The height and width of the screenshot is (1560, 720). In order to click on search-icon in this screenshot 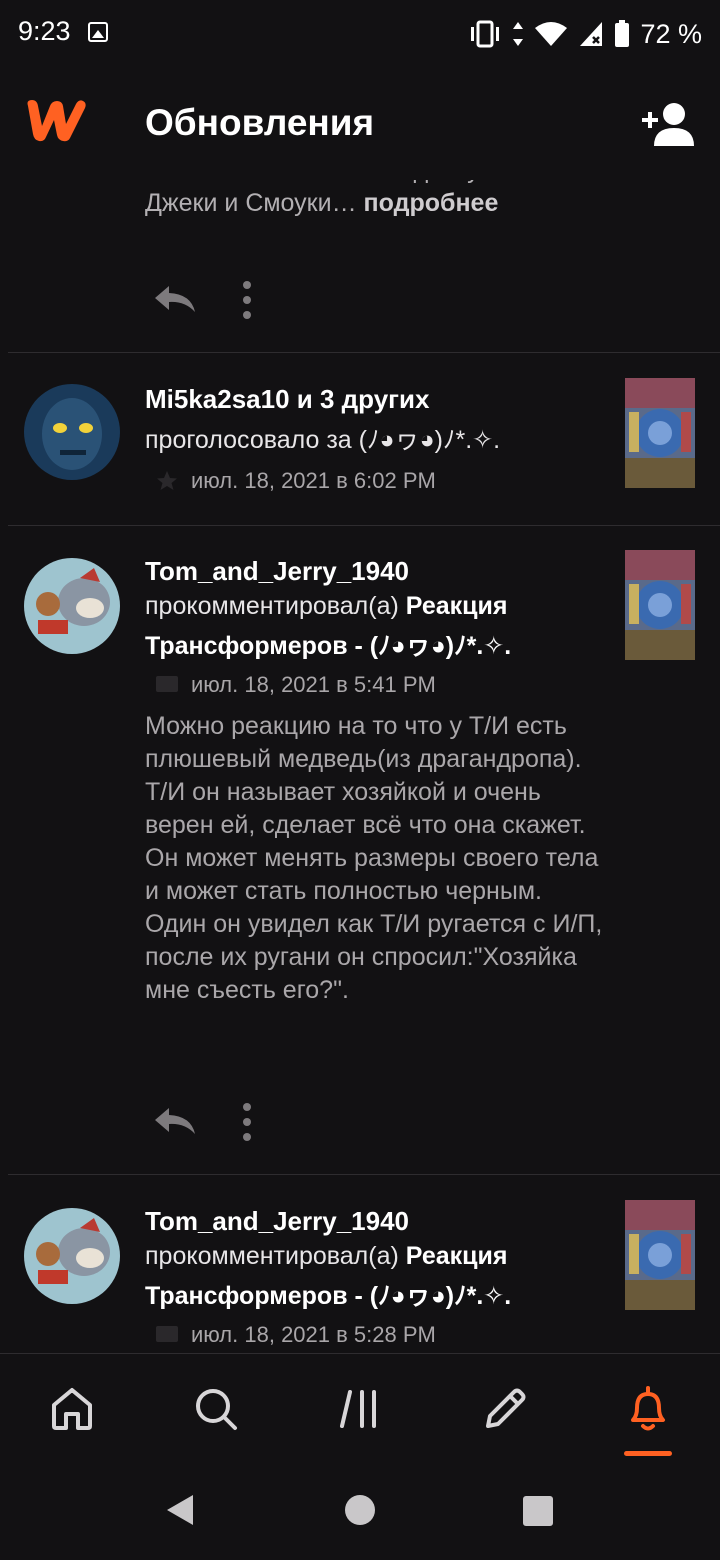, I will do `click(216, 1409)`.